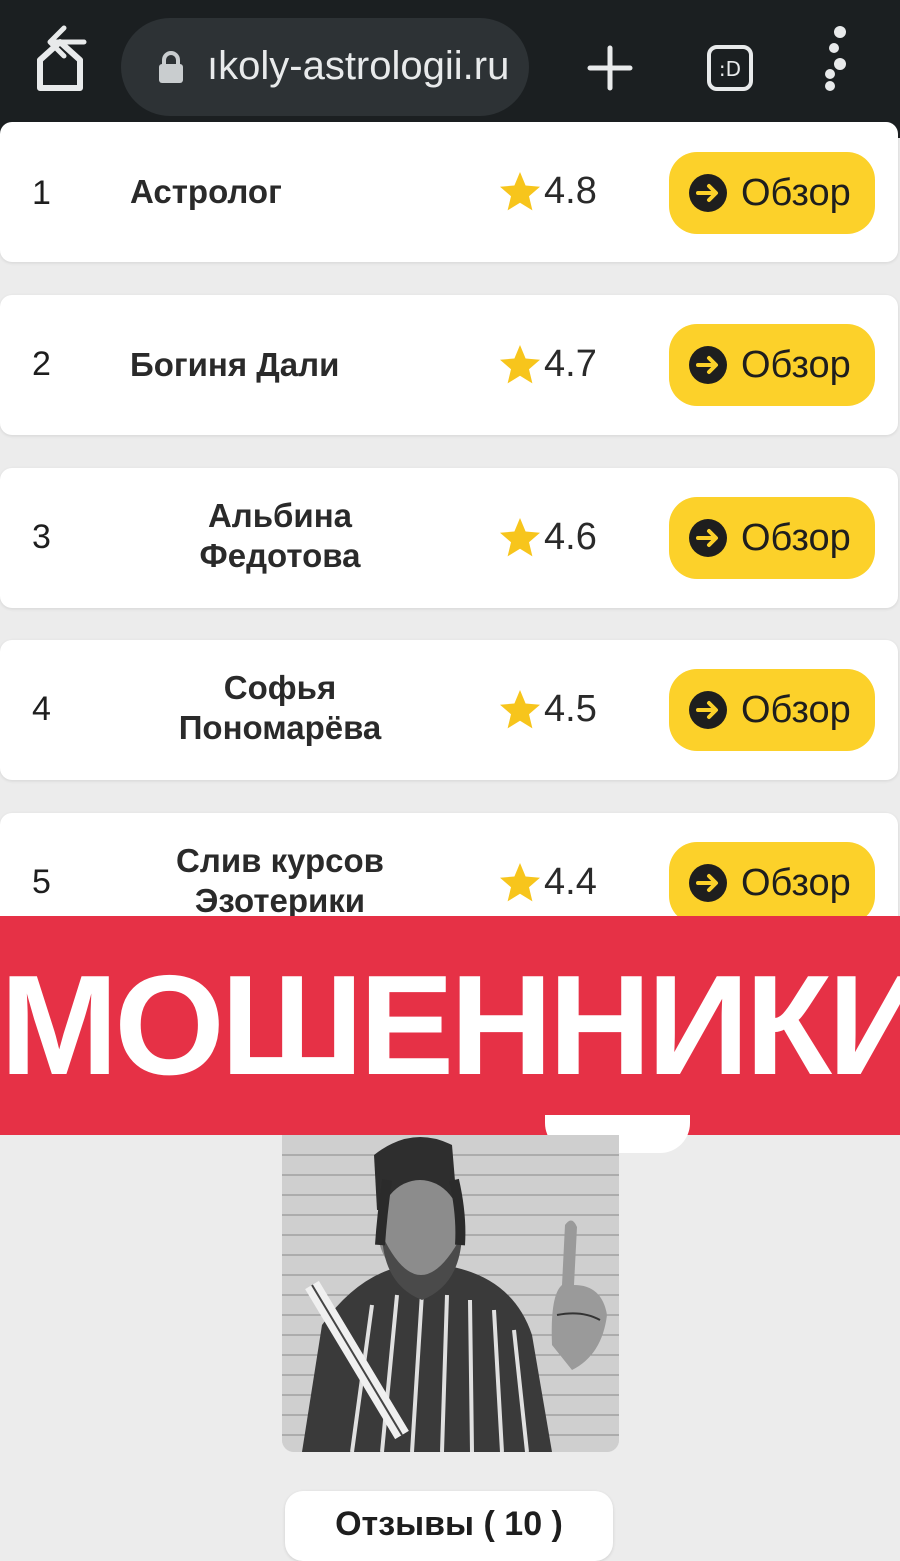 This screenshot has height=1561, width=900. I want to click on plus-icon, so click(610, 68).